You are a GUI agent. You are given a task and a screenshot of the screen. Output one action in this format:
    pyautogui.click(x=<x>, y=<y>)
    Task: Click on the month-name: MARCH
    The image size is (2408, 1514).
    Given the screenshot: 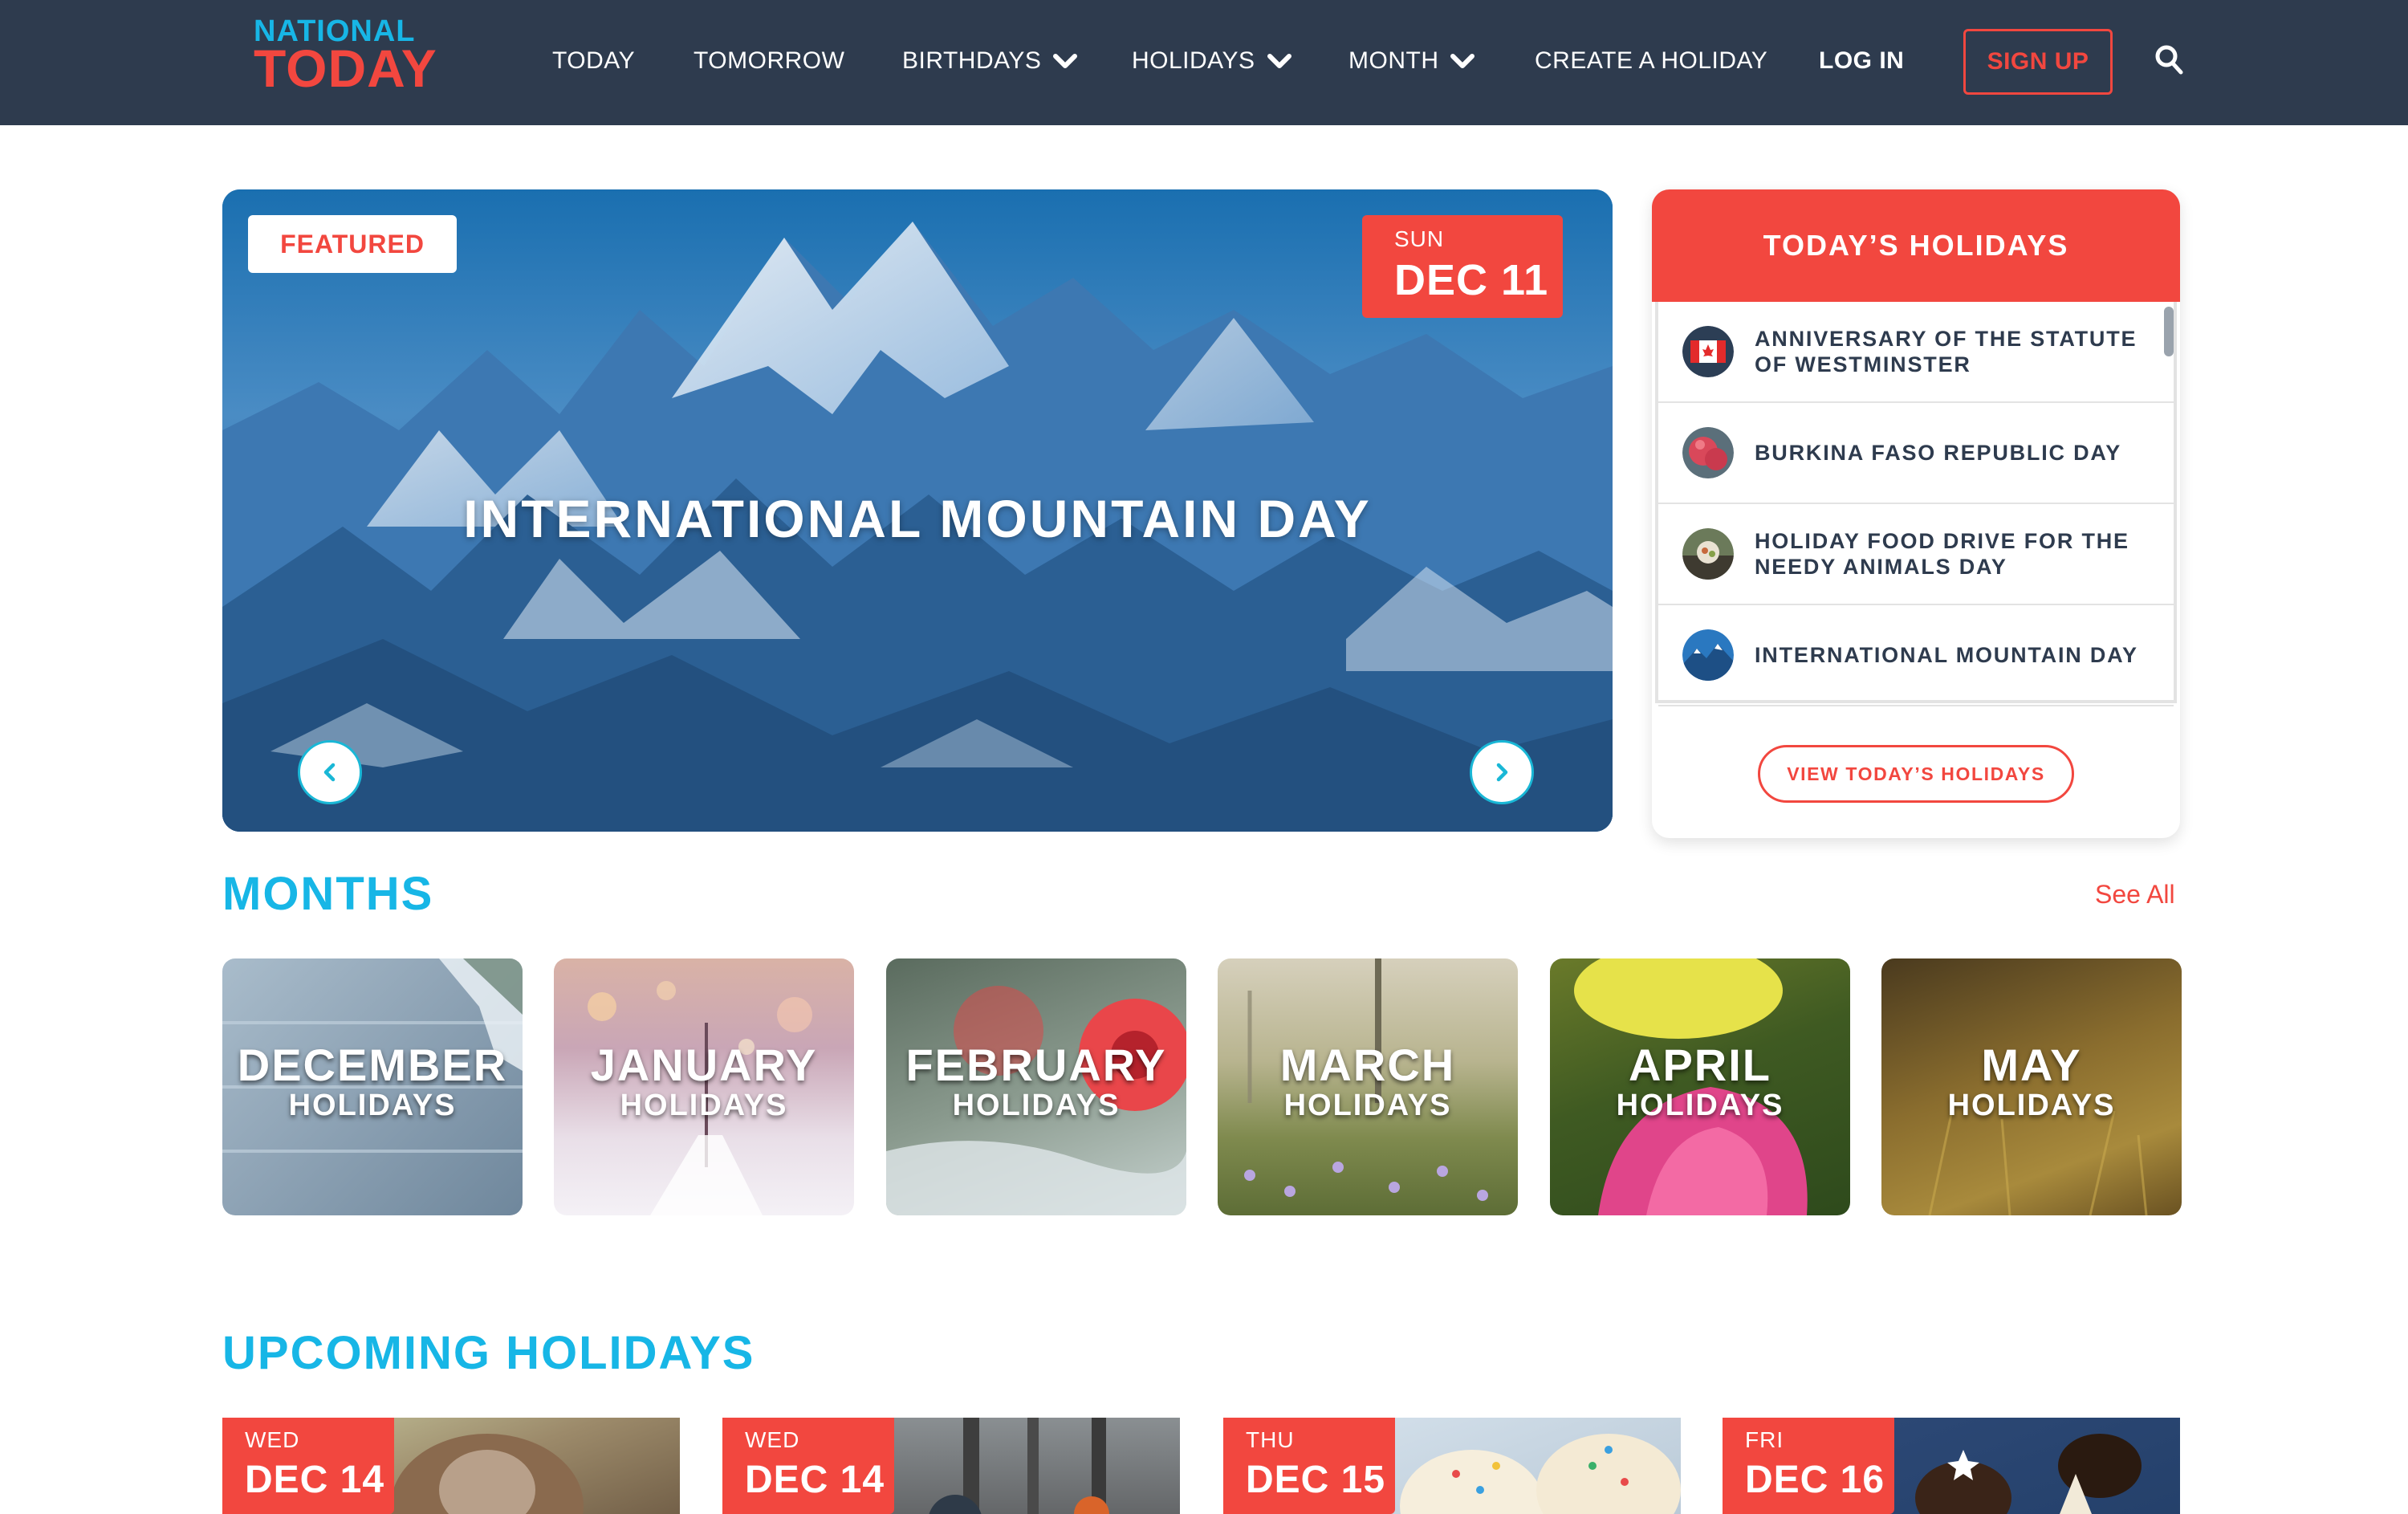 What is the action you would take?
    pyautogui.click(x=1367, y=1065)
    